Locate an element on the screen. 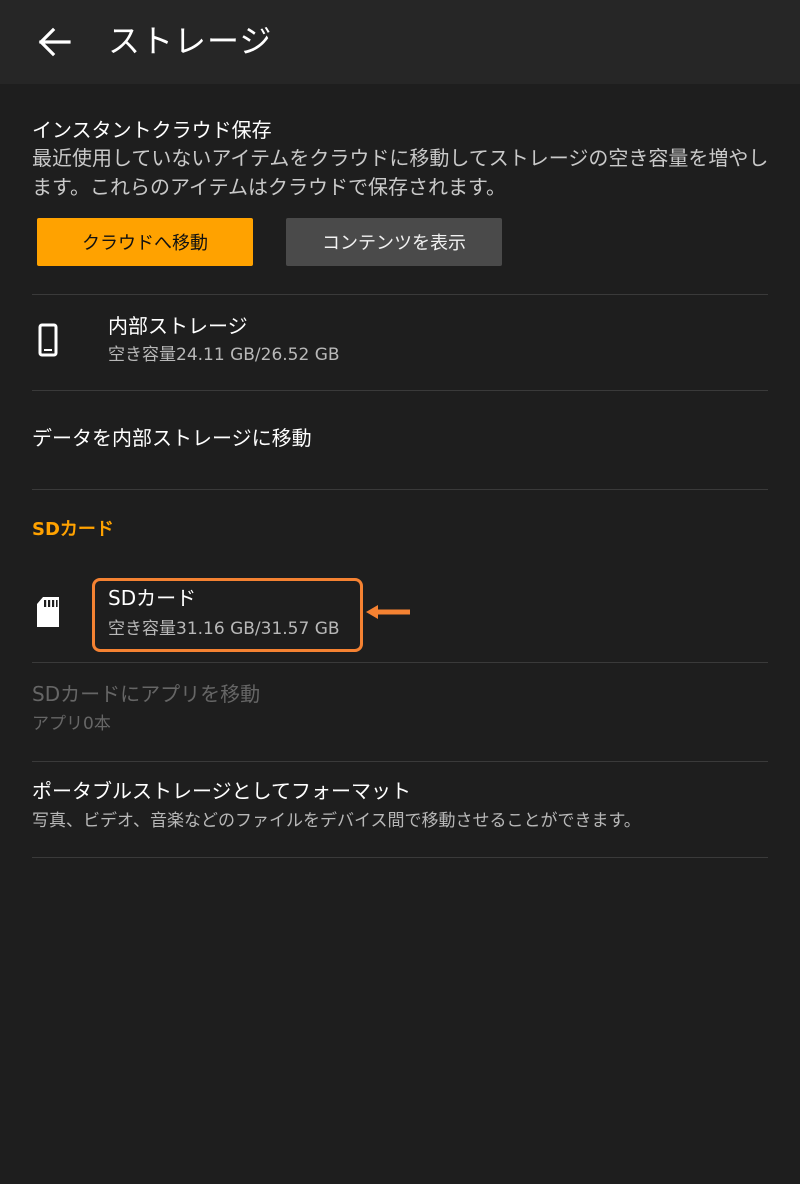 This screenshot has height=1184, width=800. sd-card-icon is located at coordinates (48, 612).